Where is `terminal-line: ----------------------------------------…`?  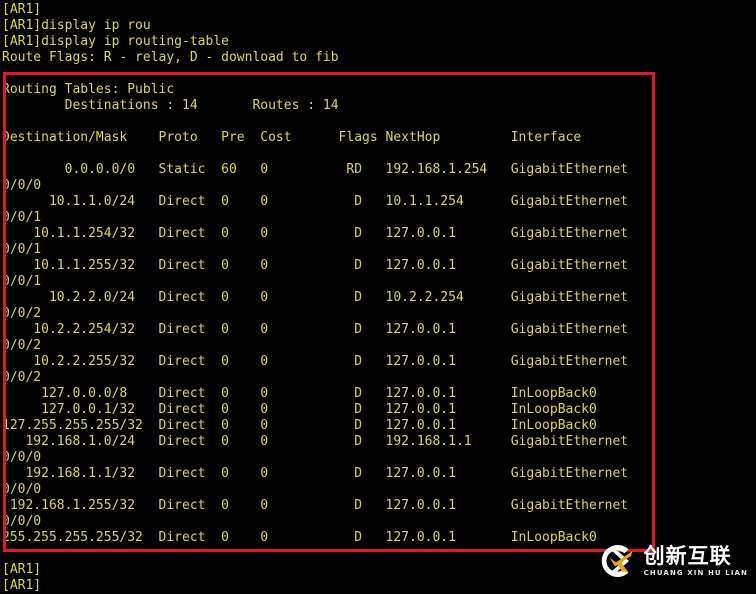
terminal-line: ----------------------------------------… is located at coordinates (311, 73).